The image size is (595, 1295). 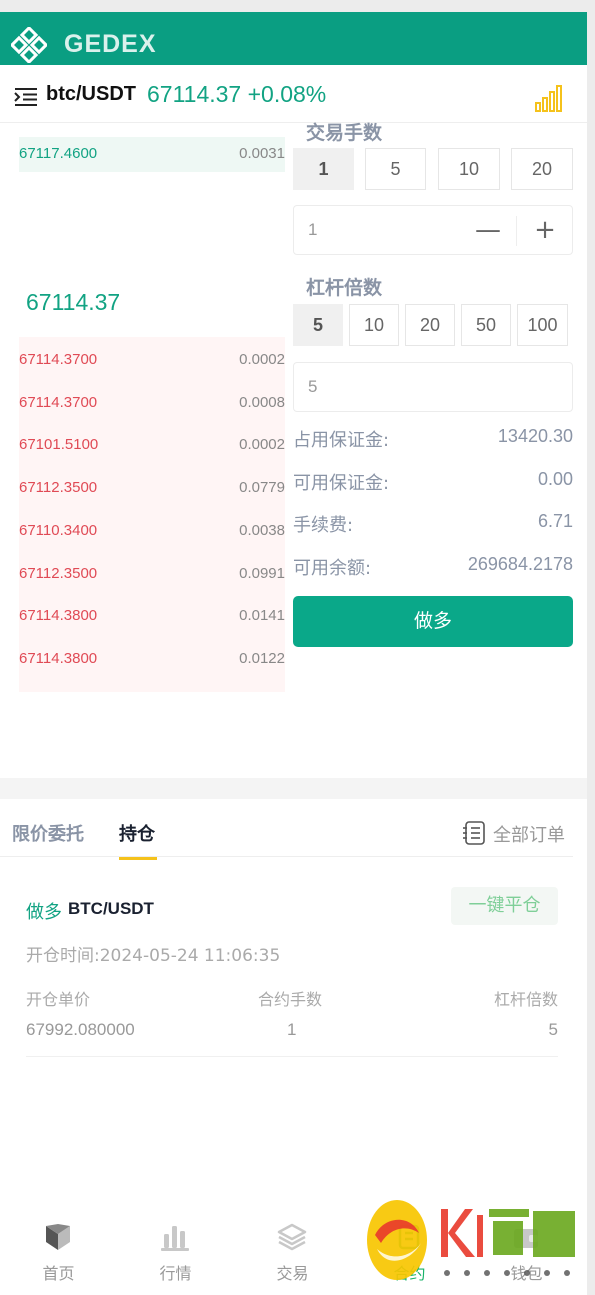 What do you see at coordinates (545, 230) in the screenshot?
I see `increase-button: +` at bounding box center [545, 230].